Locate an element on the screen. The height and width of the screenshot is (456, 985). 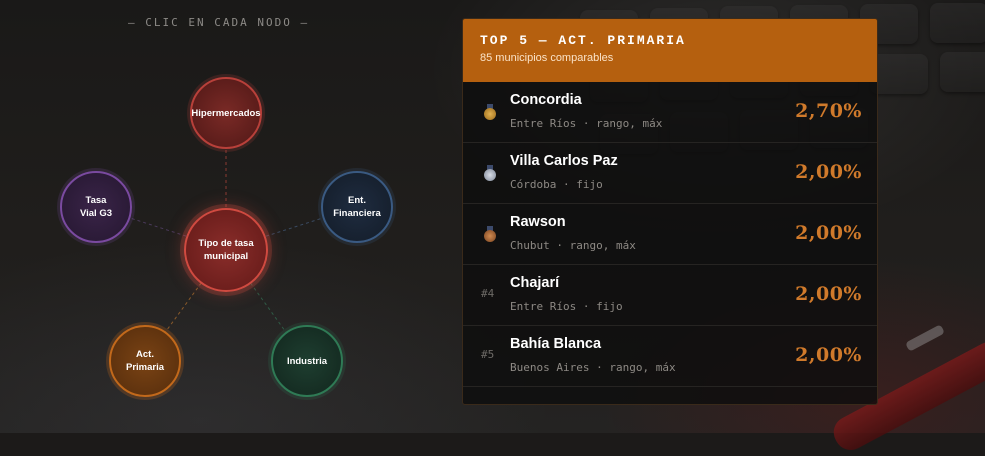
graph-node-industria-label: Industria is located at coordinates (307, 361).